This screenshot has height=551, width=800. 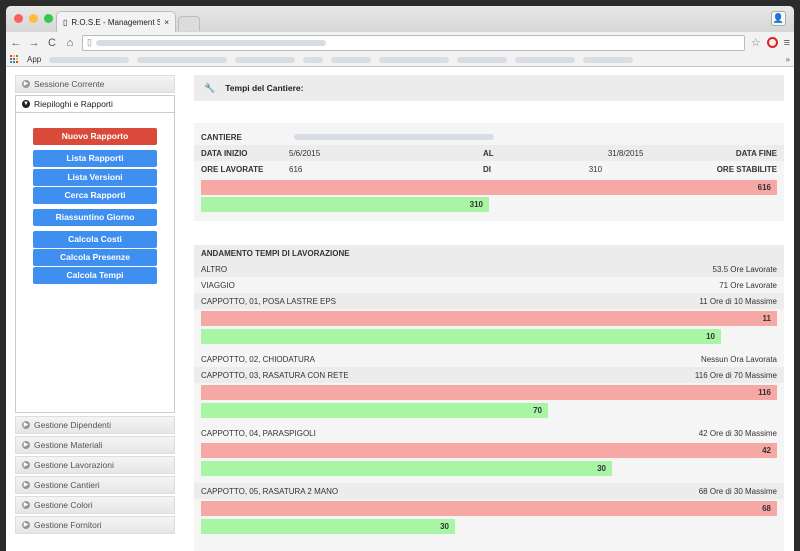 What do you see at coordinates (788, 59) in the screenshot?
I see `bookmarks-overflow-icon: »` at bounding box center [788, 59].